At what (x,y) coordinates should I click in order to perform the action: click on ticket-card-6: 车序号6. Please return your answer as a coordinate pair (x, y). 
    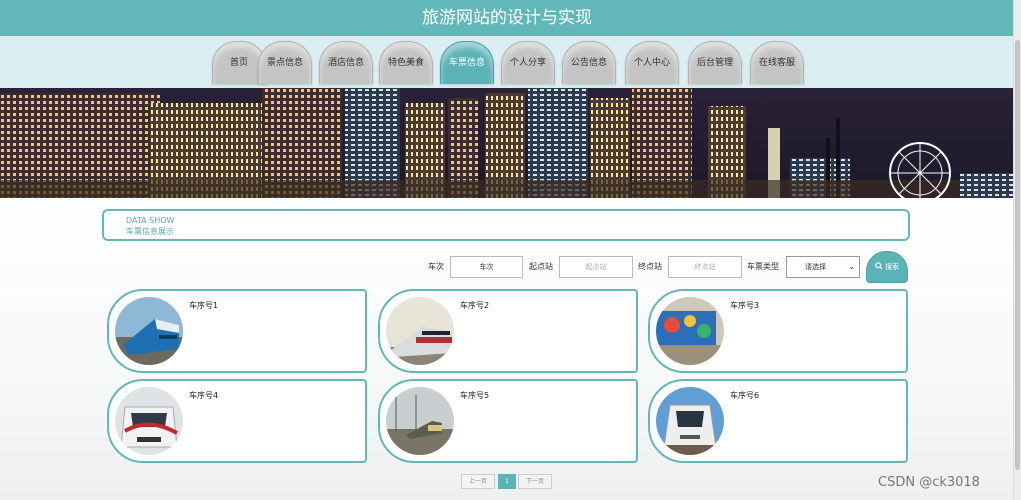
    Looking at the image, I should click on (778, 421).